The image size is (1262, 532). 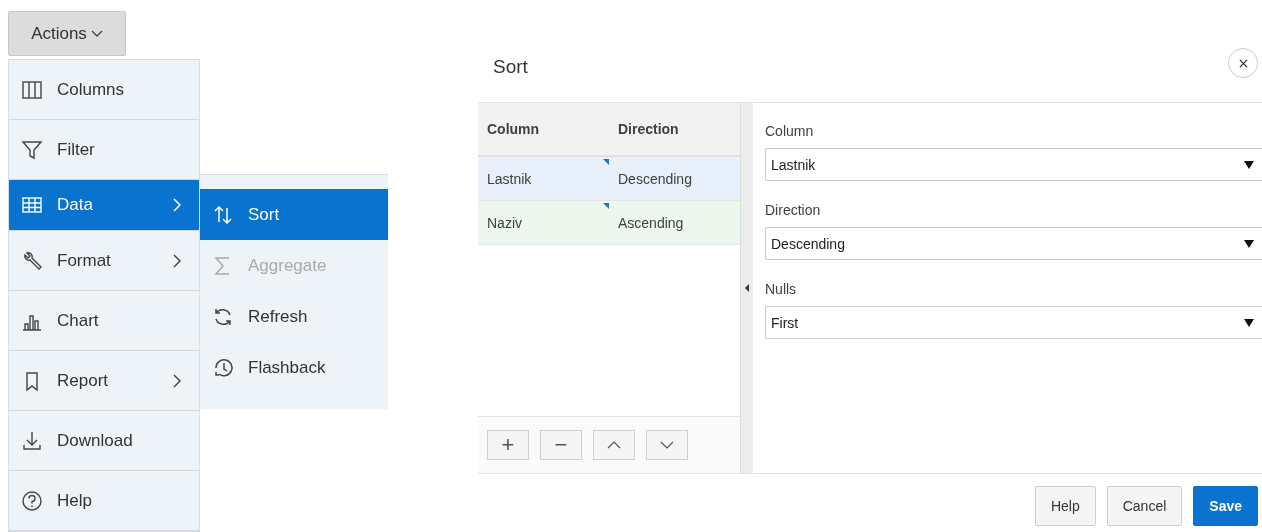 What do you see at coordinates (32, 149) in the screenshot?
I see `filter-icon` at bounding box center [32, 149].